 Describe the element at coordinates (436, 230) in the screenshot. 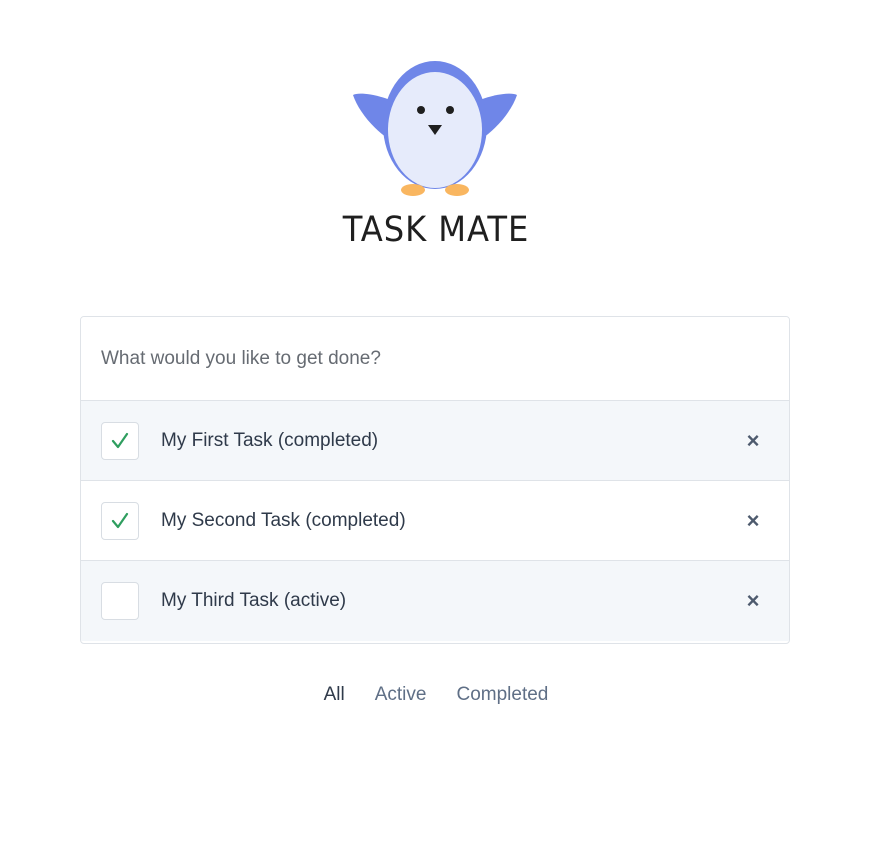

I see `app-title: TASK MATE` at that location.